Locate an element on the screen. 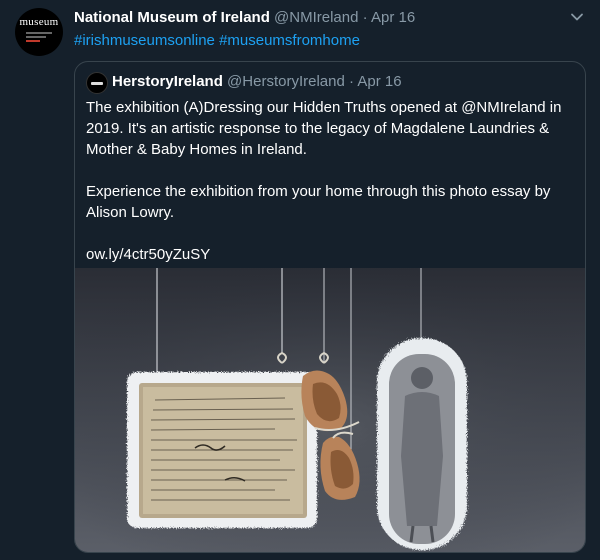  quoted-avatar is located at coordinates (97, 83).